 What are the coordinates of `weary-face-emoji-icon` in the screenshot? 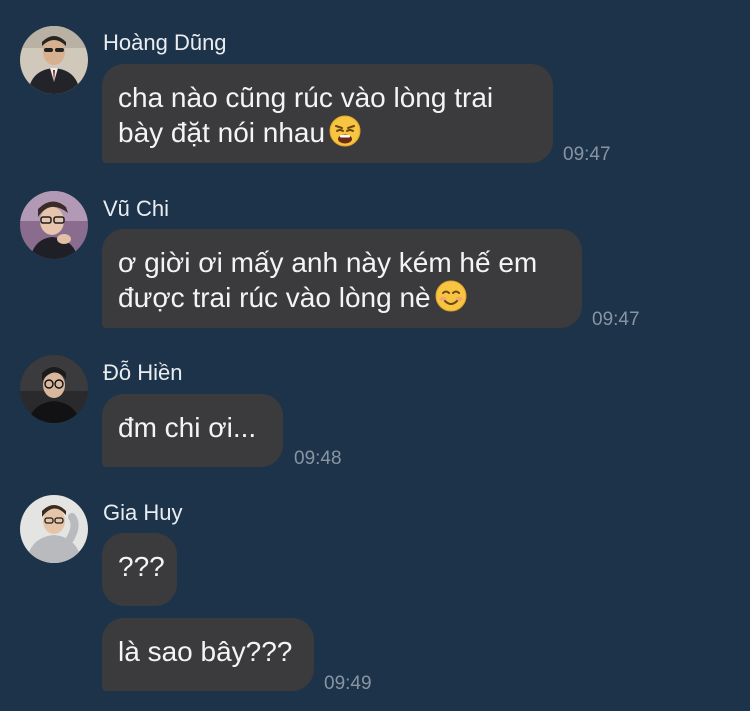 It's located at (345, 131).